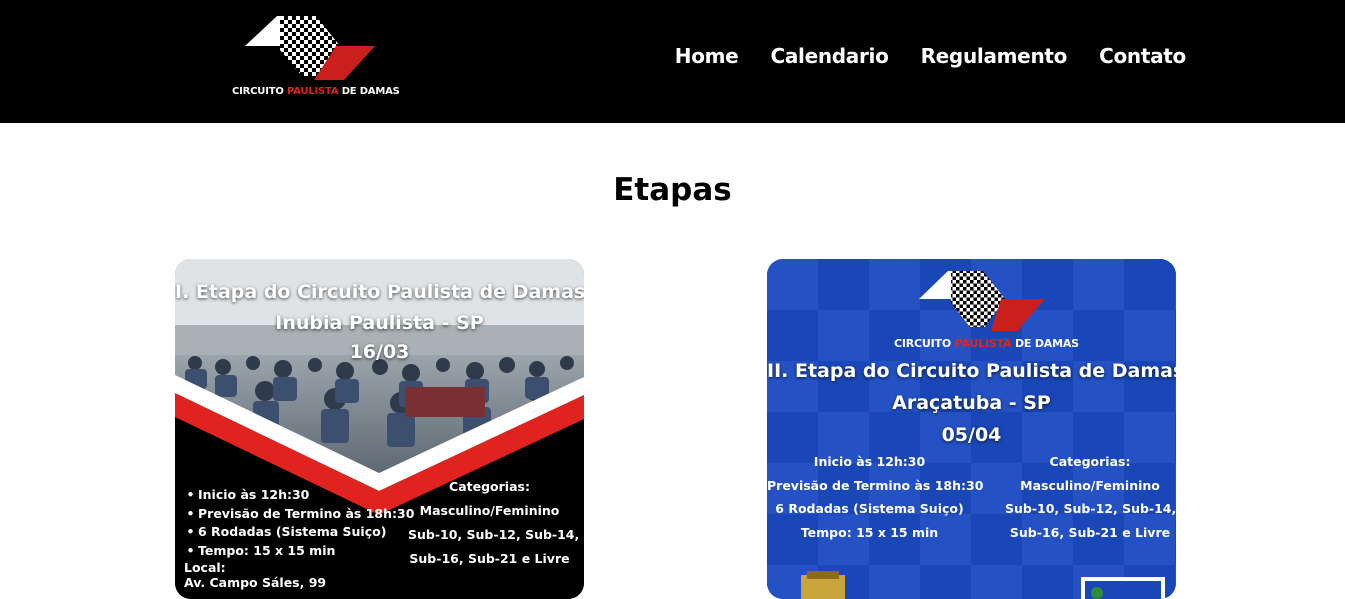 The width and height of the screenshot is (1345, 599). Describe the element at coordinates (310, 48) in the screenshot. I see `checkered-flag-logo-icon` at that location.